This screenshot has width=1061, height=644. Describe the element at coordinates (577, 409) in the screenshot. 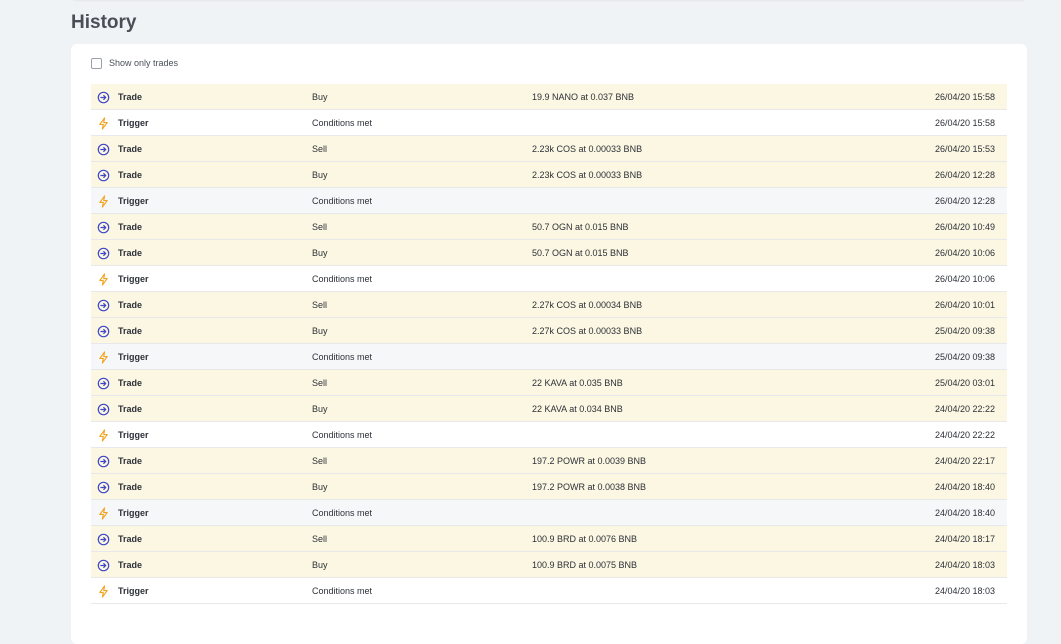

I see `row-detail: 22 KAVA at 0.034 BNB` at that location.